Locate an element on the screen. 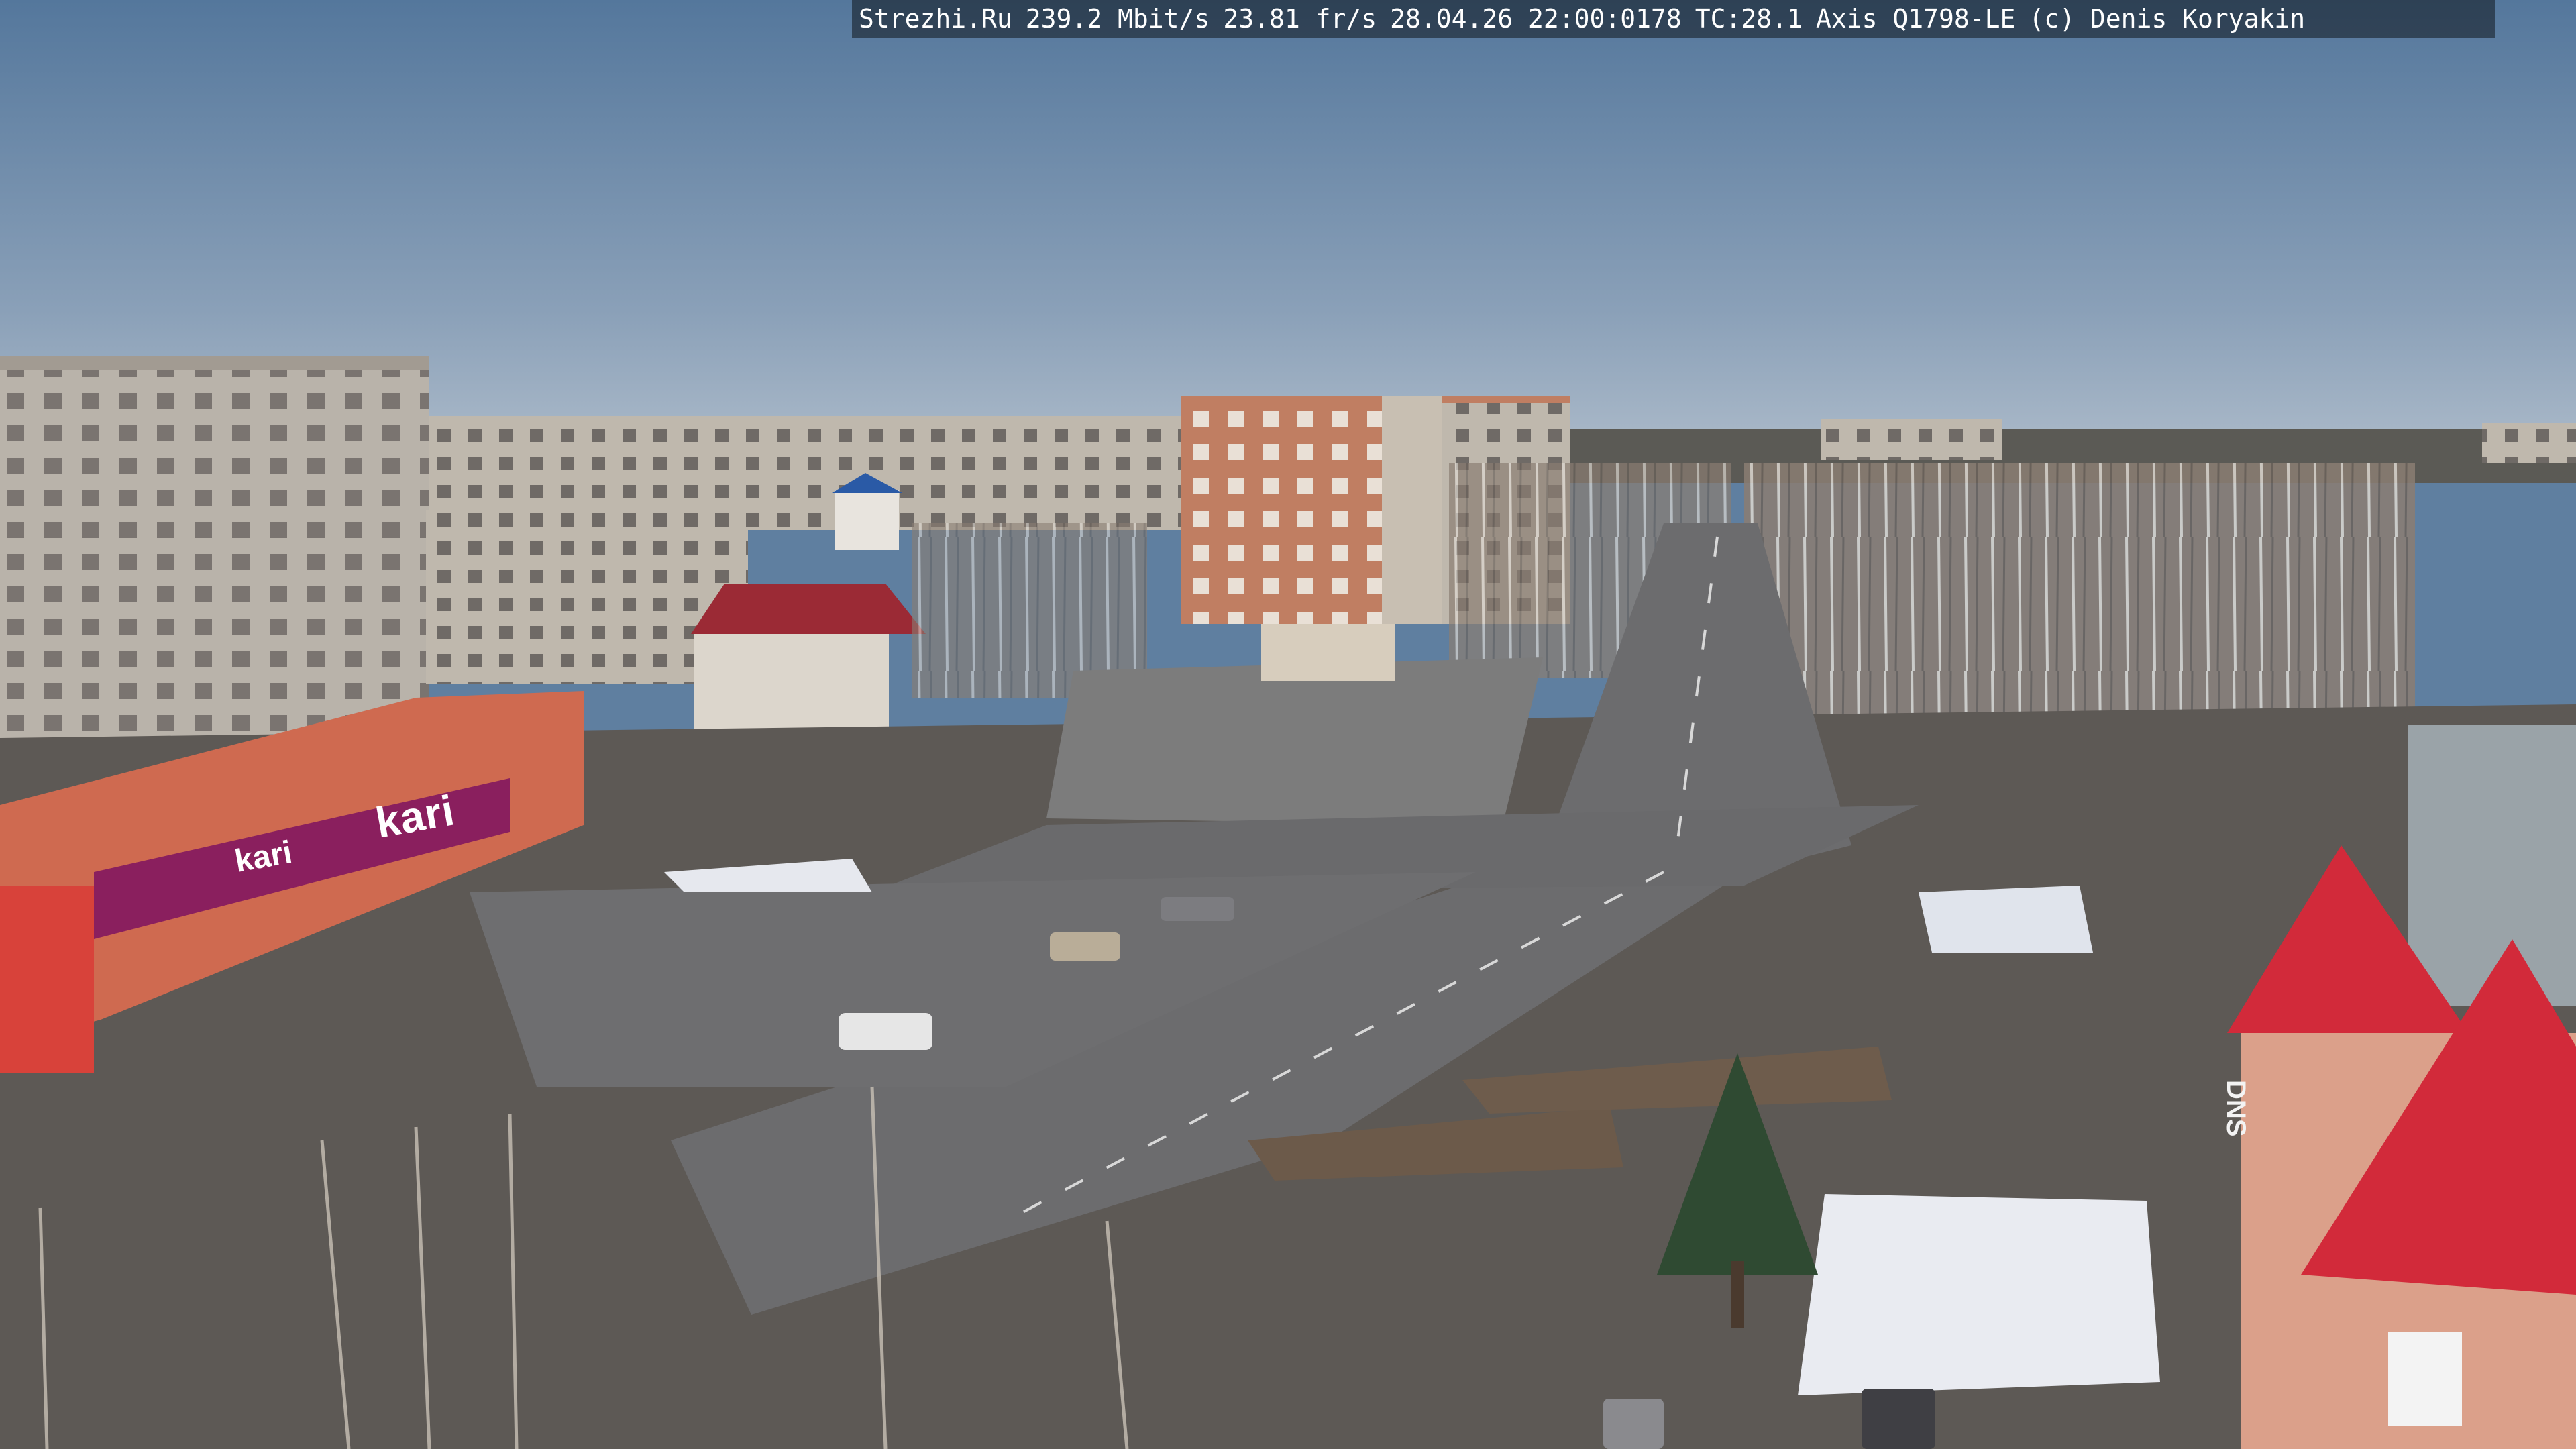 The image size is (2576, 1449). snow-patch-far-right is located at coordinates (2006, 919).